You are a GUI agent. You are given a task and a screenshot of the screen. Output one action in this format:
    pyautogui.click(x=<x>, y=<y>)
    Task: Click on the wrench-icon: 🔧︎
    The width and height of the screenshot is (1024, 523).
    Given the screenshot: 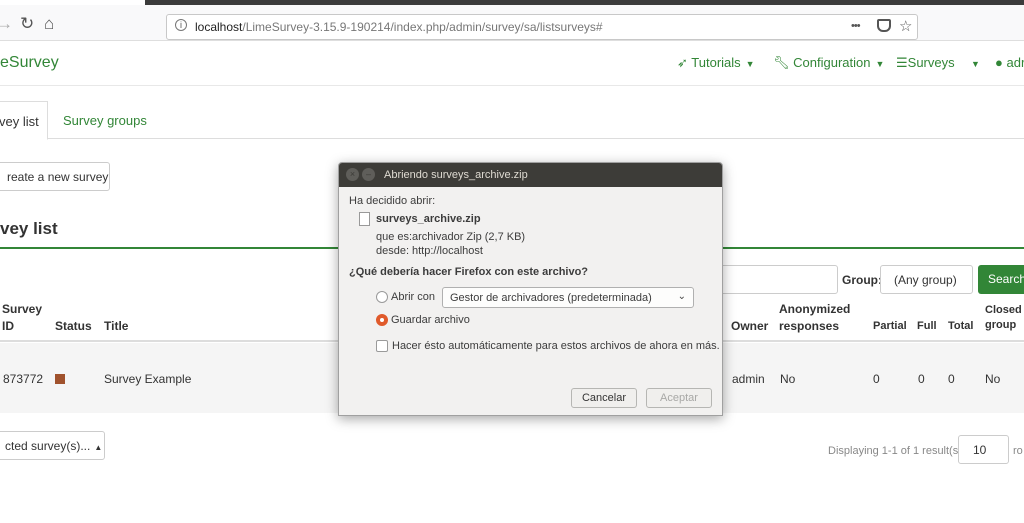 What is the action you would take?
    pyautogui.click(x=781, y=62)
    